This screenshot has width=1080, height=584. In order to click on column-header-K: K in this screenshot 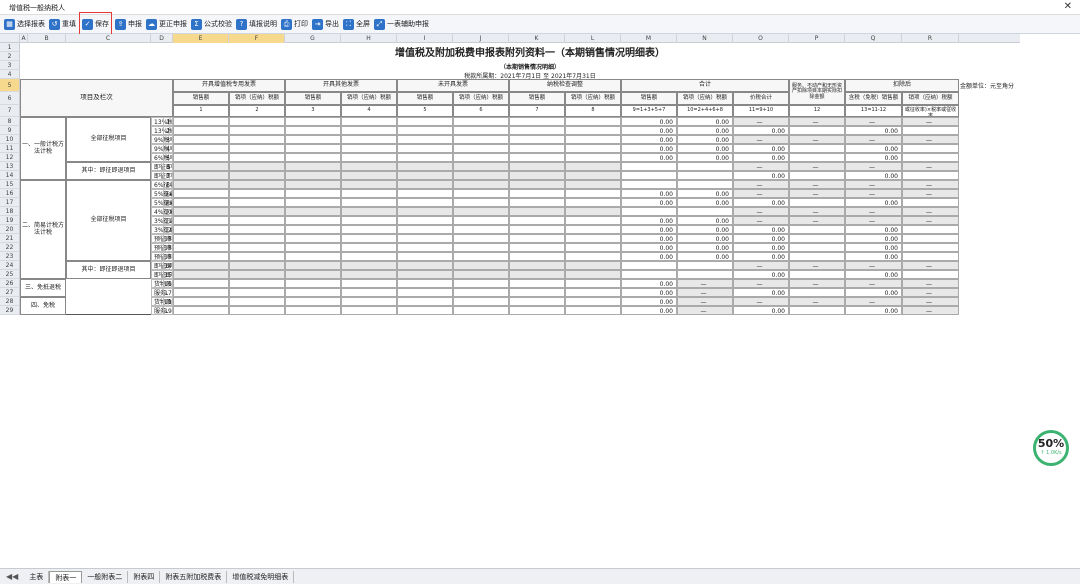, I will do `click(537, 38)`.